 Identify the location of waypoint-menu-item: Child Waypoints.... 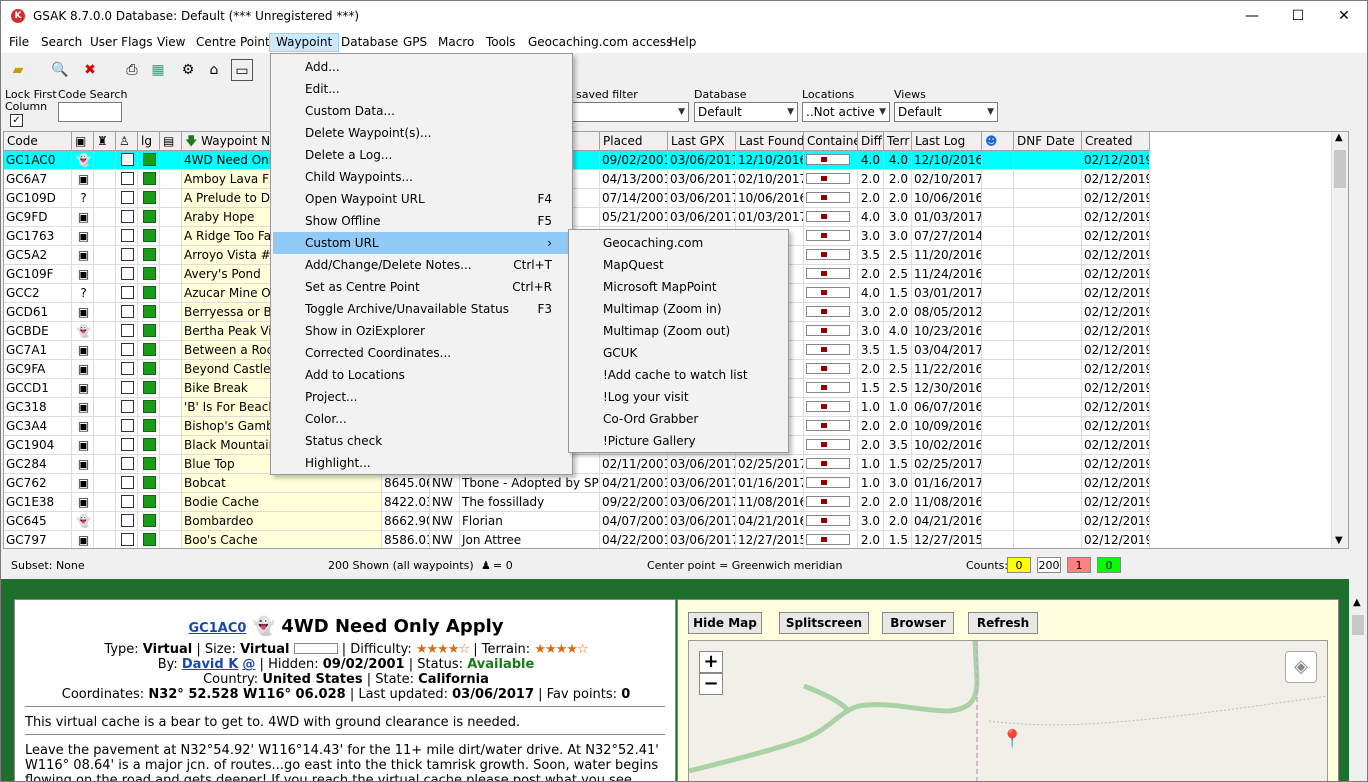
(421, 177).